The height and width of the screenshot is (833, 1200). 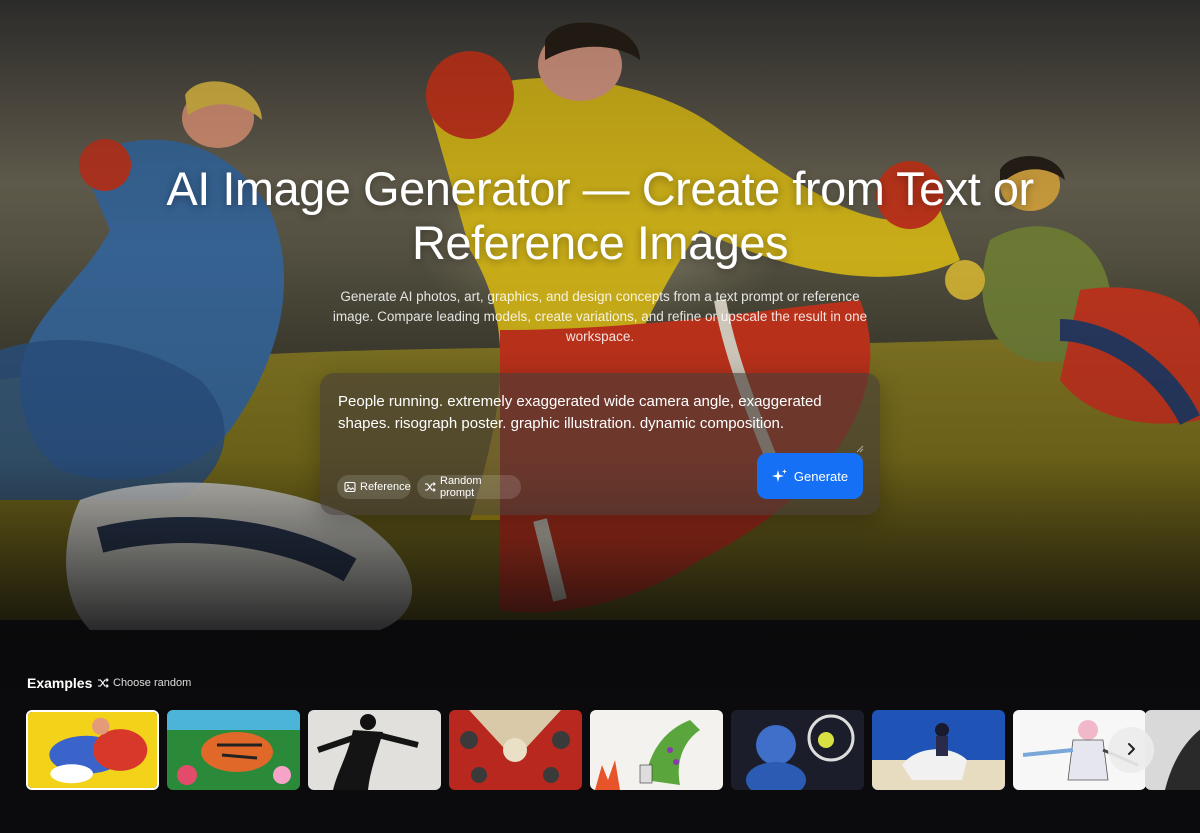 What do you see at coordinates (385, 487) in the screenshot?
I see `reference-label: Reference` at bounding box center [385, 487].